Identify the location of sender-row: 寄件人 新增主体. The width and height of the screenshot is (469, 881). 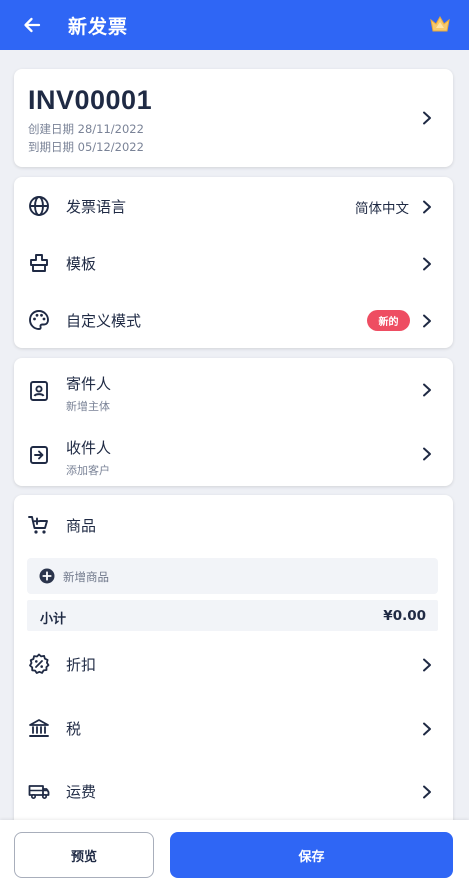
(233, 391).